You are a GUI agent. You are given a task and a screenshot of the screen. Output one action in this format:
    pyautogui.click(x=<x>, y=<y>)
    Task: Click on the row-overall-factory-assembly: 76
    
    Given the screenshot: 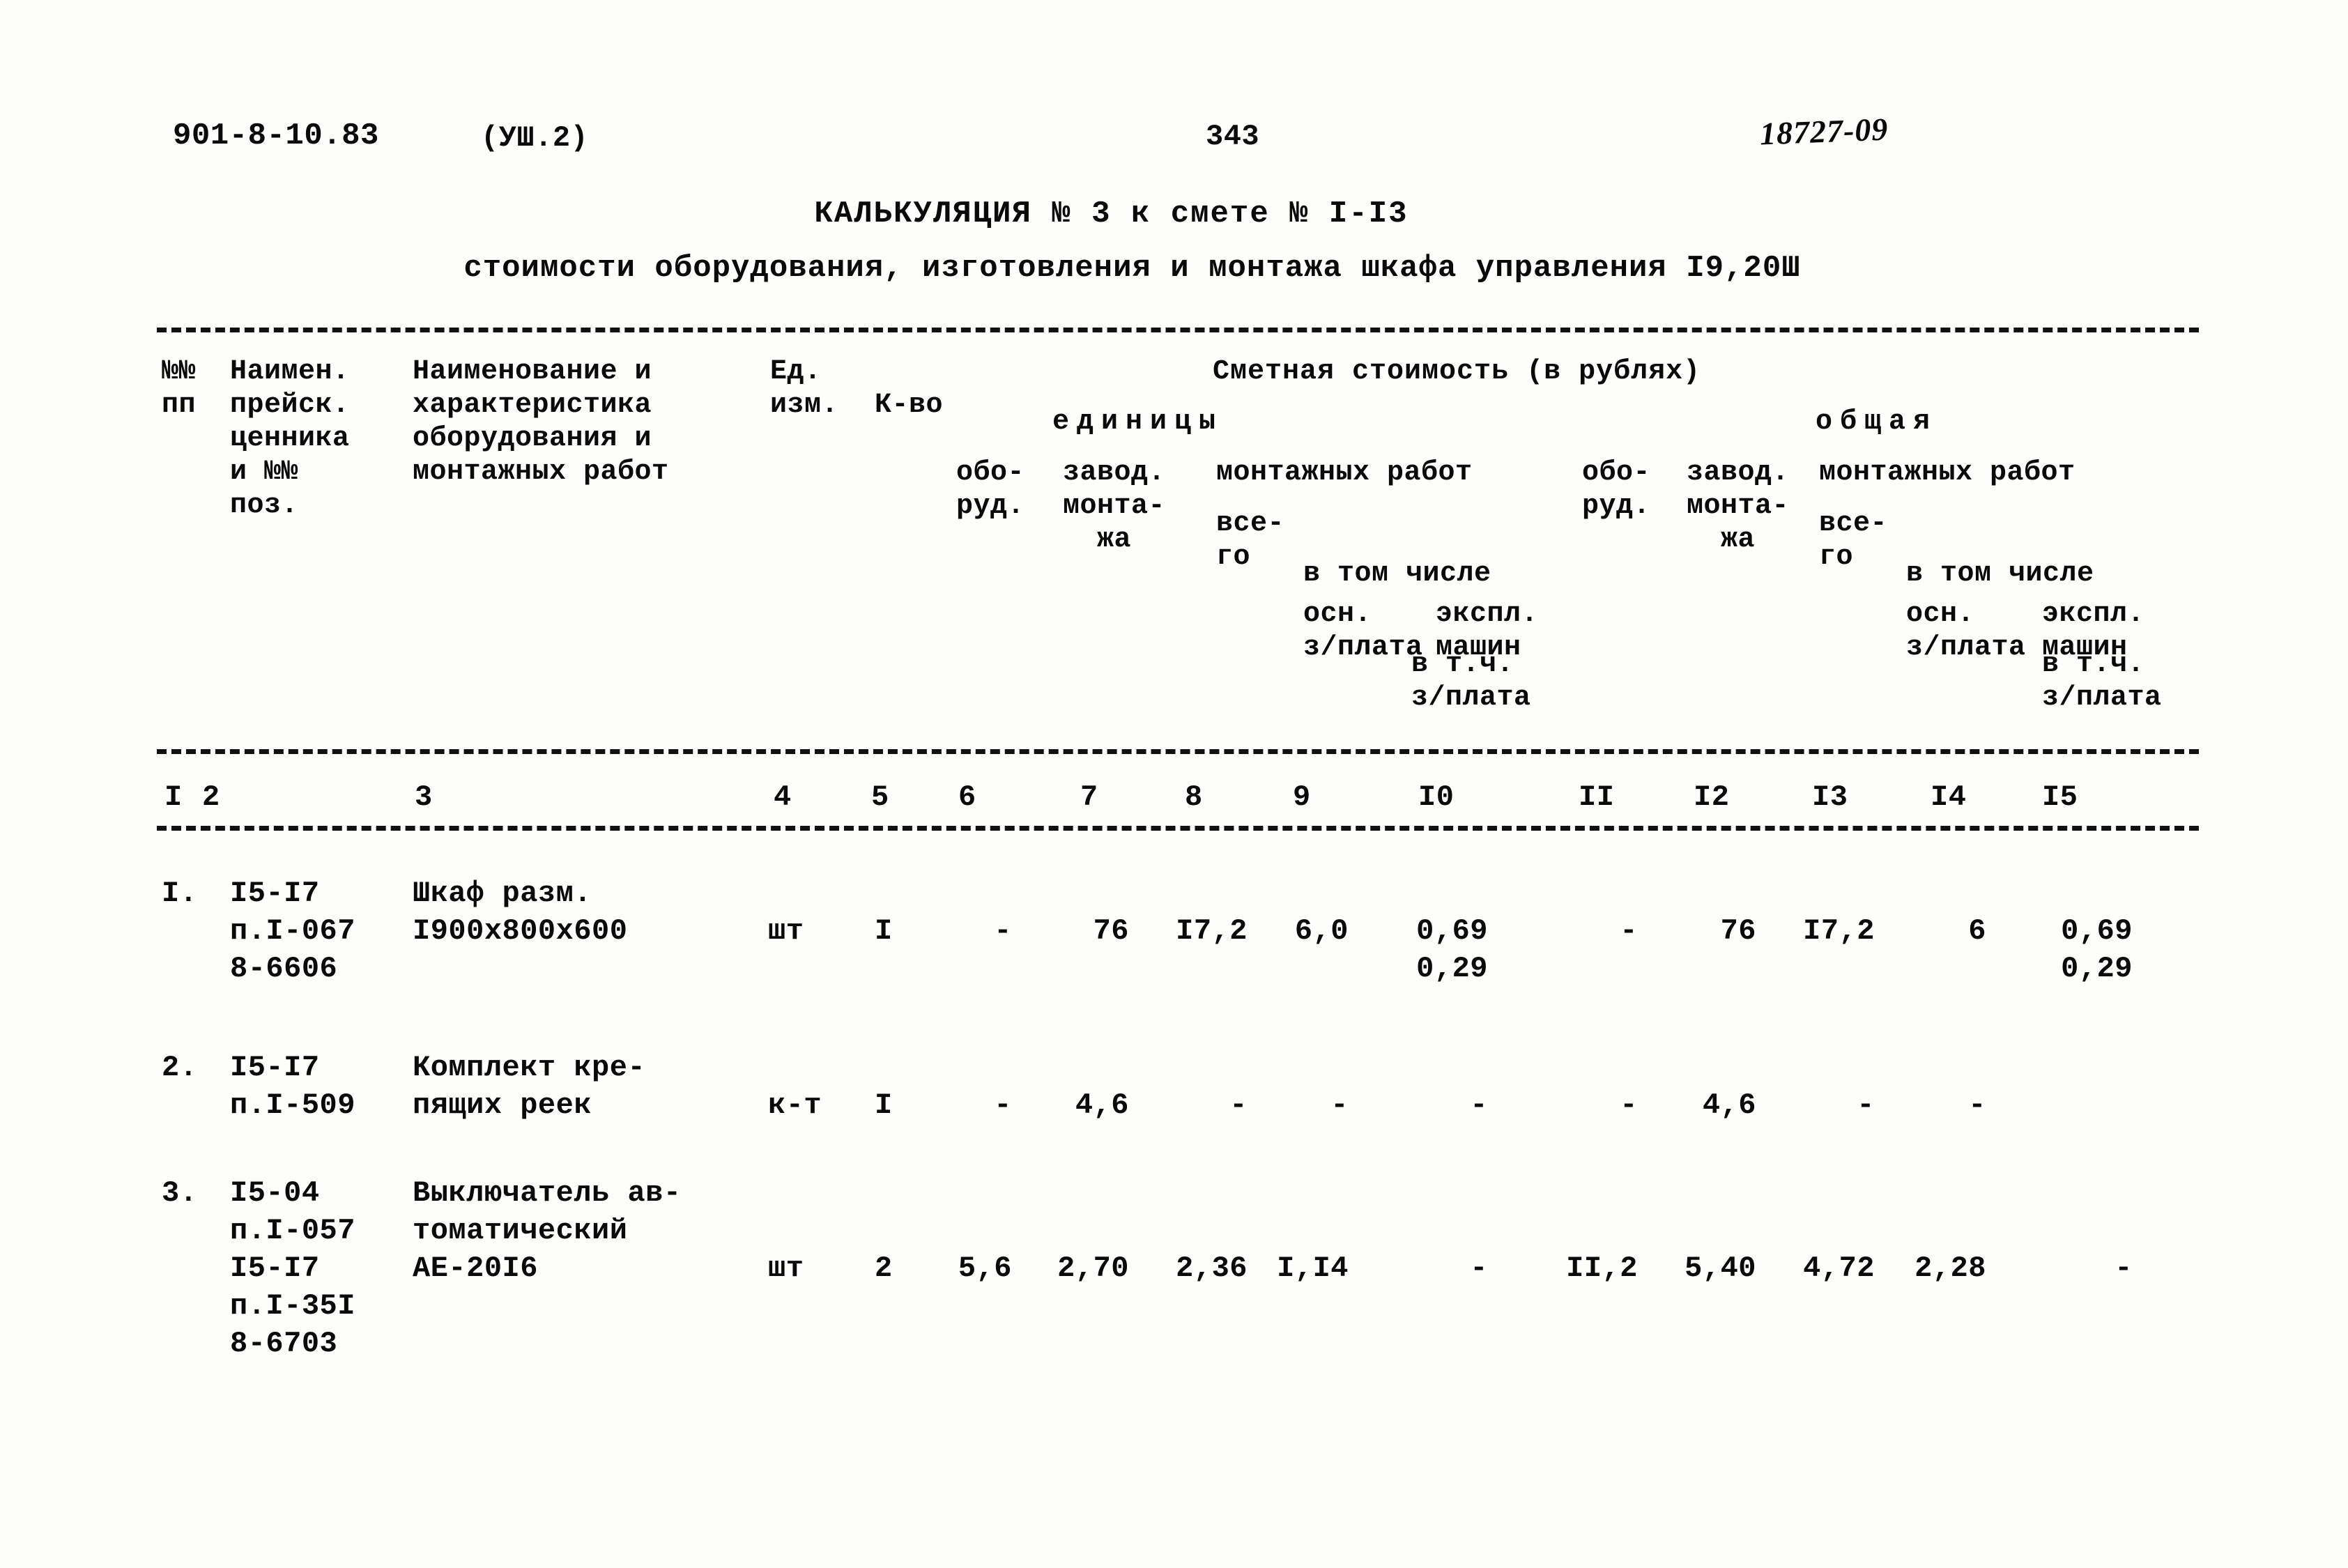 What is the action you would take?
    pyautogui.click(x=1738, y=931)
    